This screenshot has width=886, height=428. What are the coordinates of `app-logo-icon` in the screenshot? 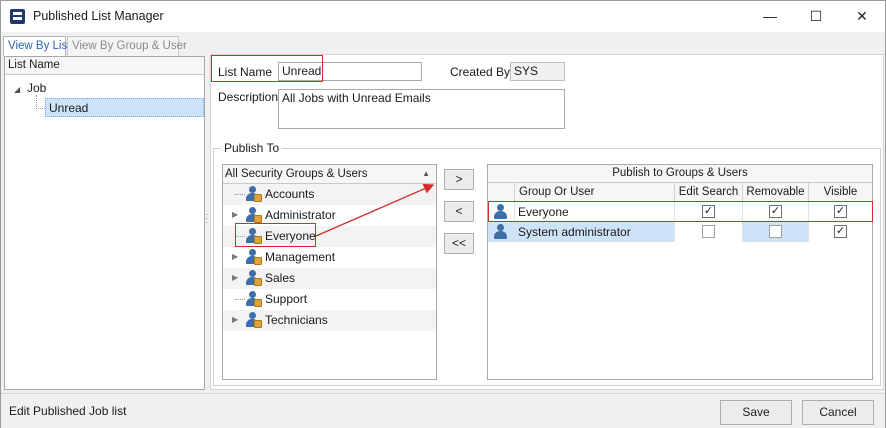 It's located at (17, 16).